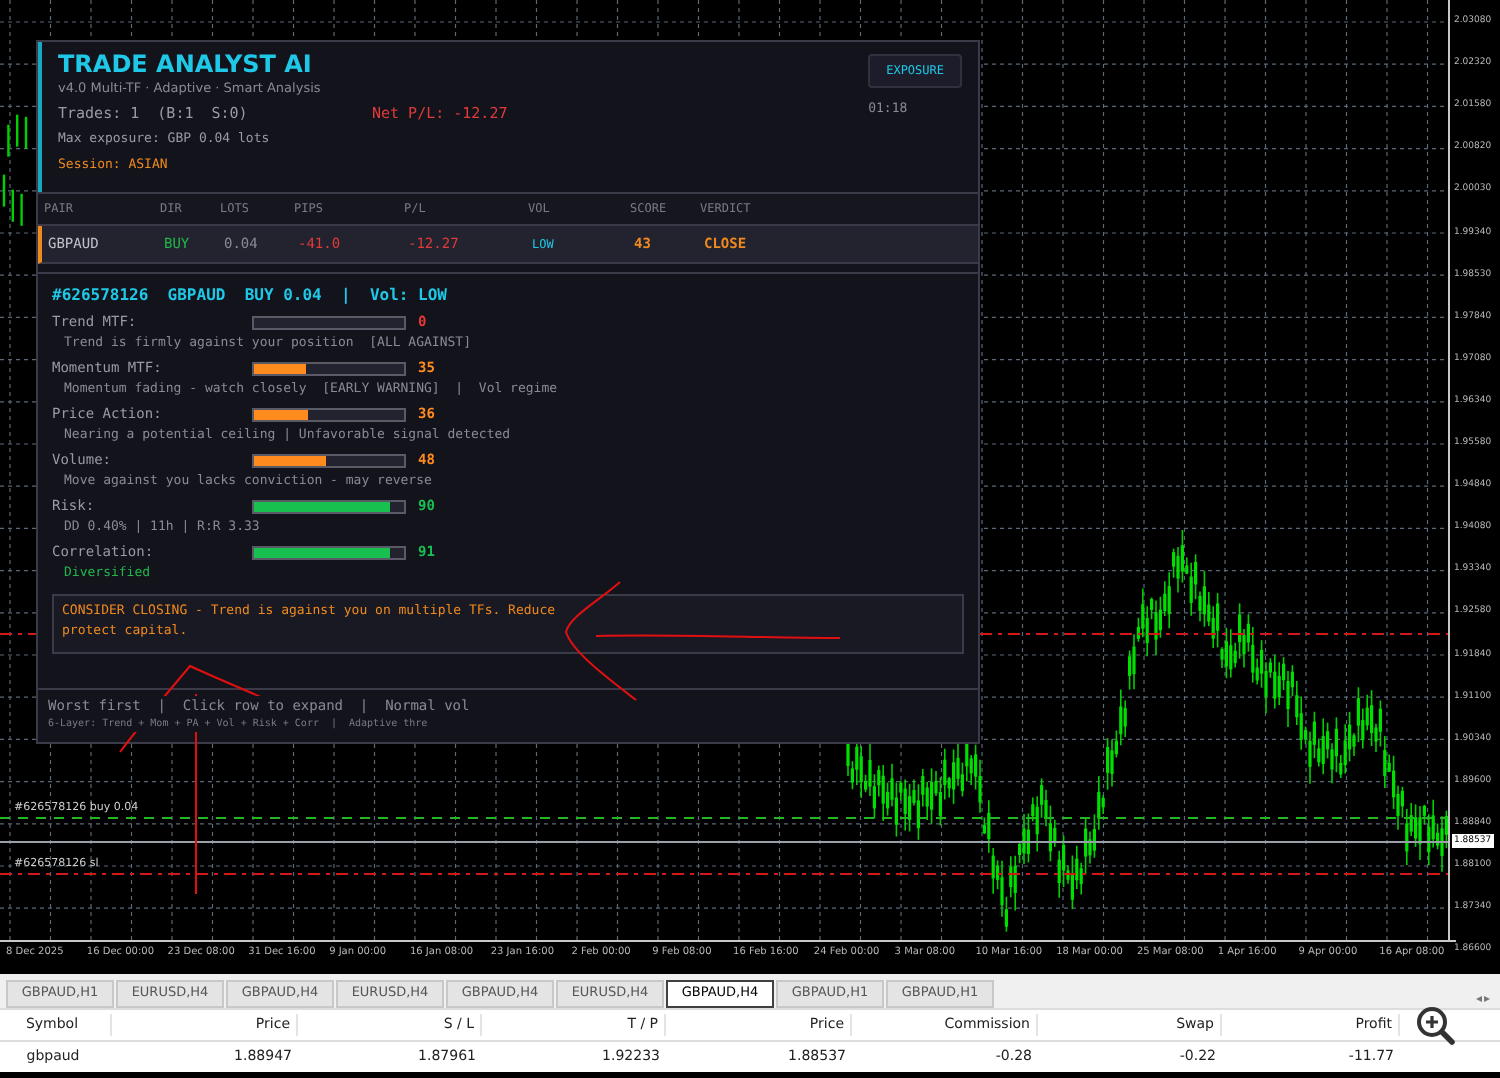 The image size is (1500, 1078). I want to click on zoom-in-icon, so click(1436, 1026).